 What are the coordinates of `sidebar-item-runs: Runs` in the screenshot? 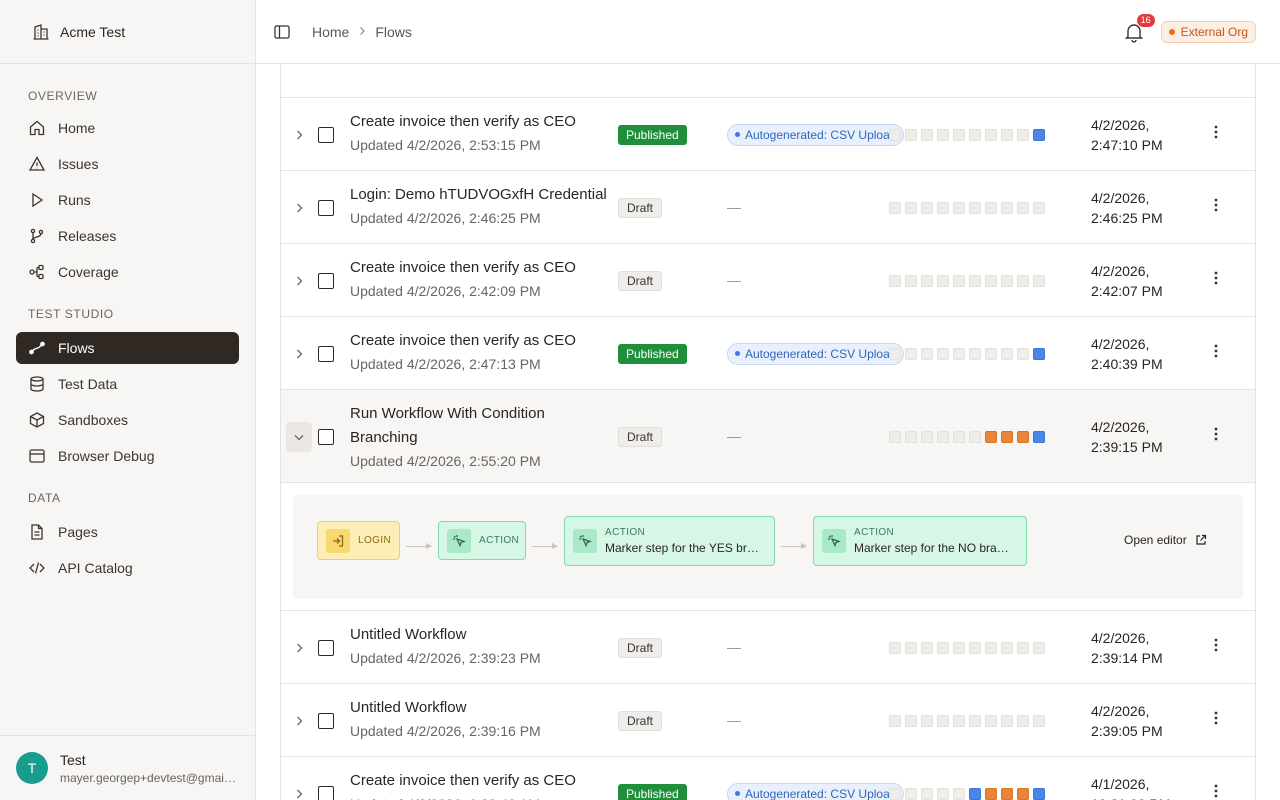 It's located at (127, 200).